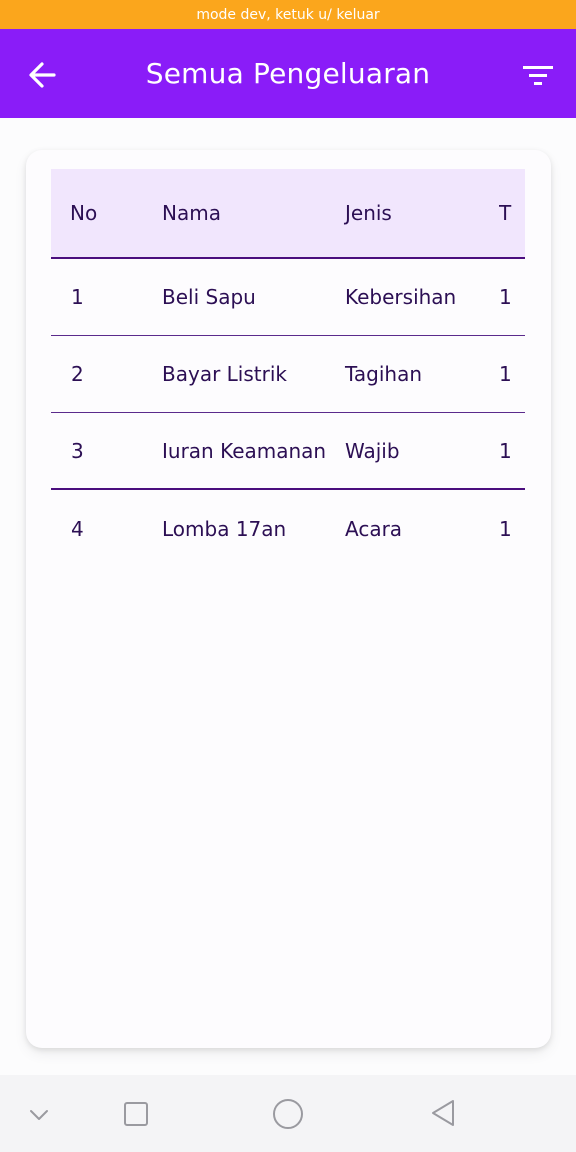 This screenshot has width=576, height=1152. I want to click on nav-home-button, so click(288, 1114).